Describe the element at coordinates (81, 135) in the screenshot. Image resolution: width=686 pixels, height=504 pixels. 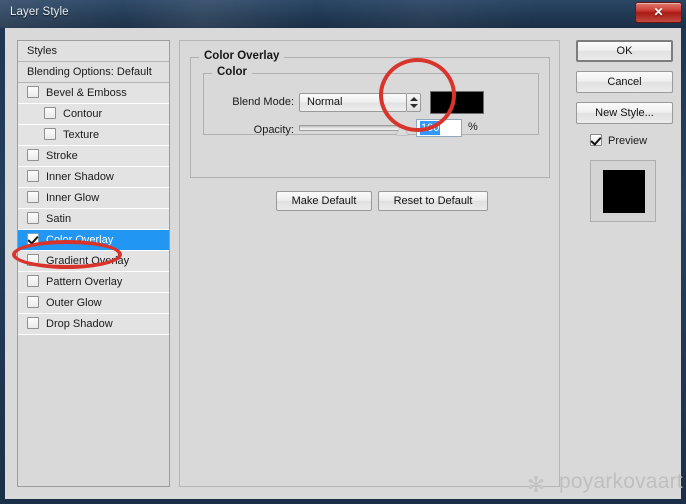
I see `sidebar-item-label: Texture` at that location.